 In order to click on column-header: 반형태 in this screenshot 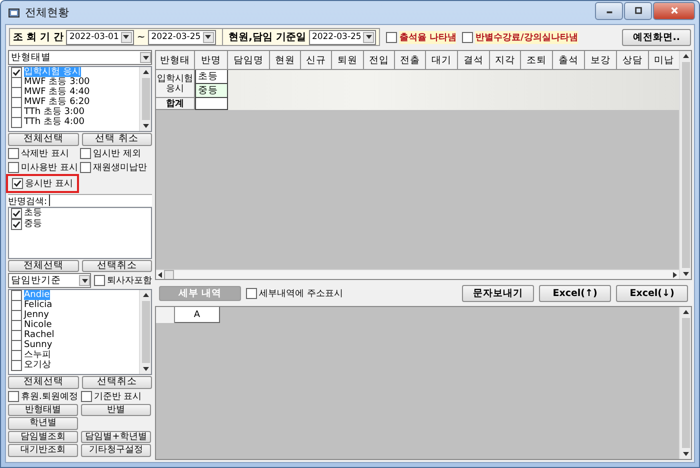, I will do `click(175, 60)`.